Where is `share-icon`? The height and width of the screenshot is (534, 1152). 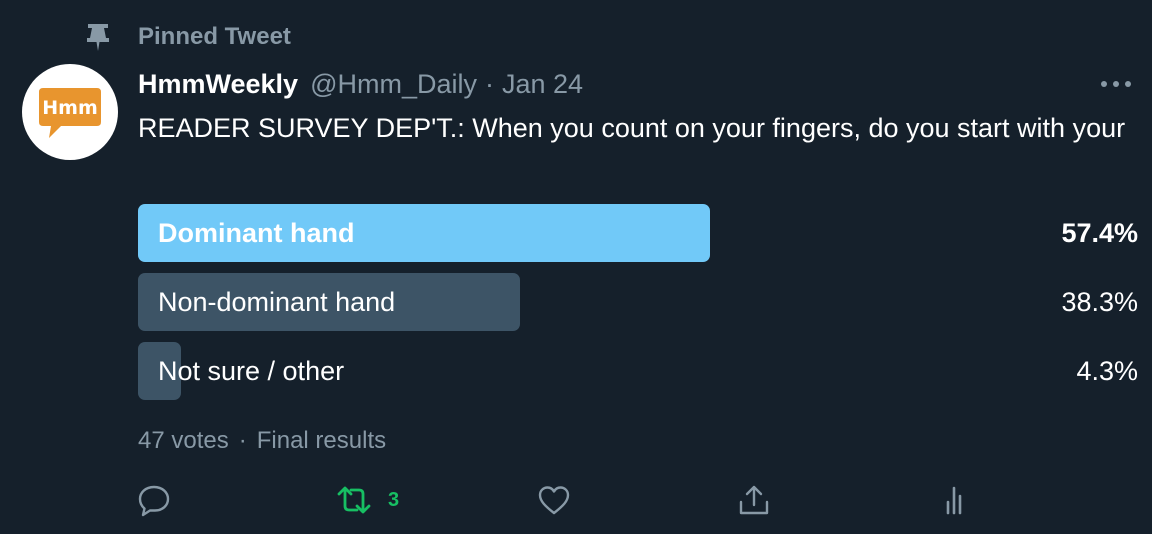 share-icon is located at coordinates (754, 500).